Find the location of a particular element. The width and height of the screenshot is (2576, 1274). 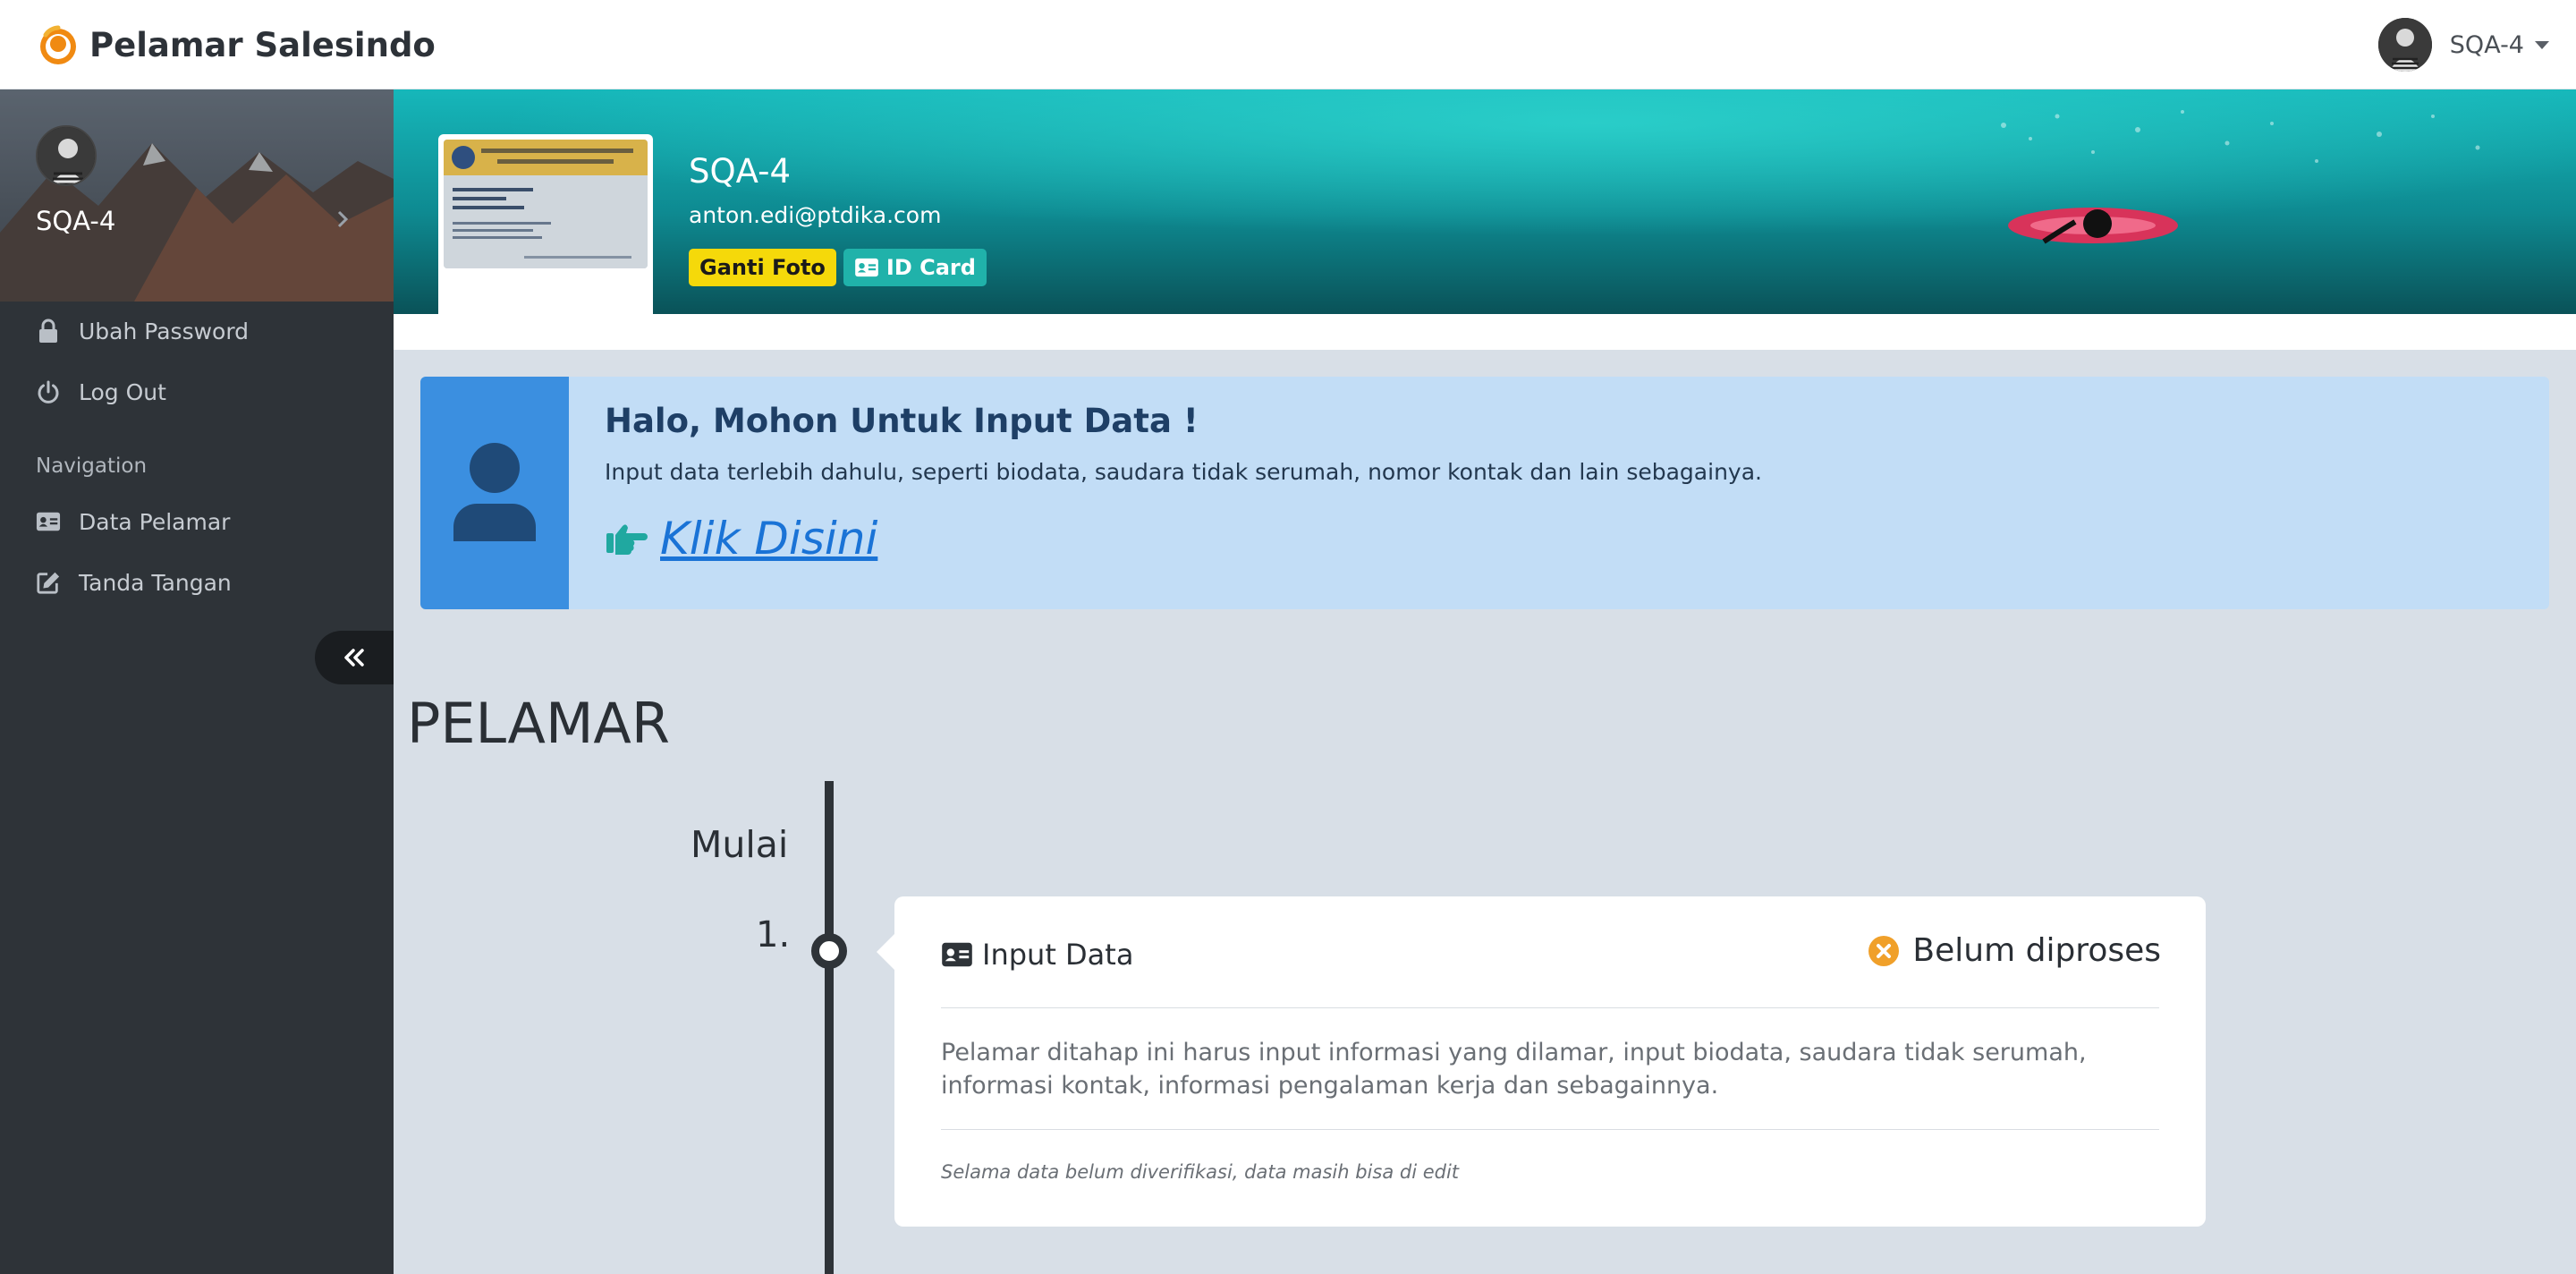

sidebar-collapse-button is located at coordinates (354, 657).